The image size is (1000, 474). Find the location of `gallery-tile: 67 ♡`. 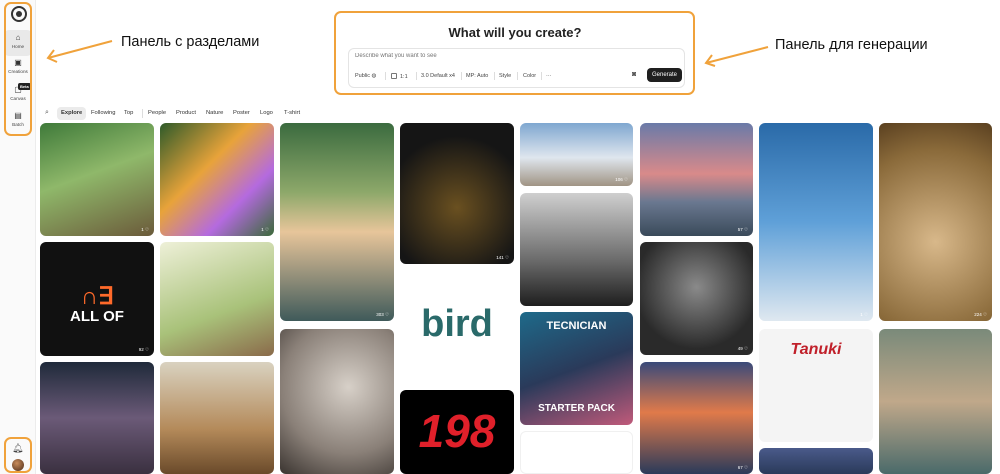

gallery-tile: 67 ♡ is located at coordinates (696, 418).